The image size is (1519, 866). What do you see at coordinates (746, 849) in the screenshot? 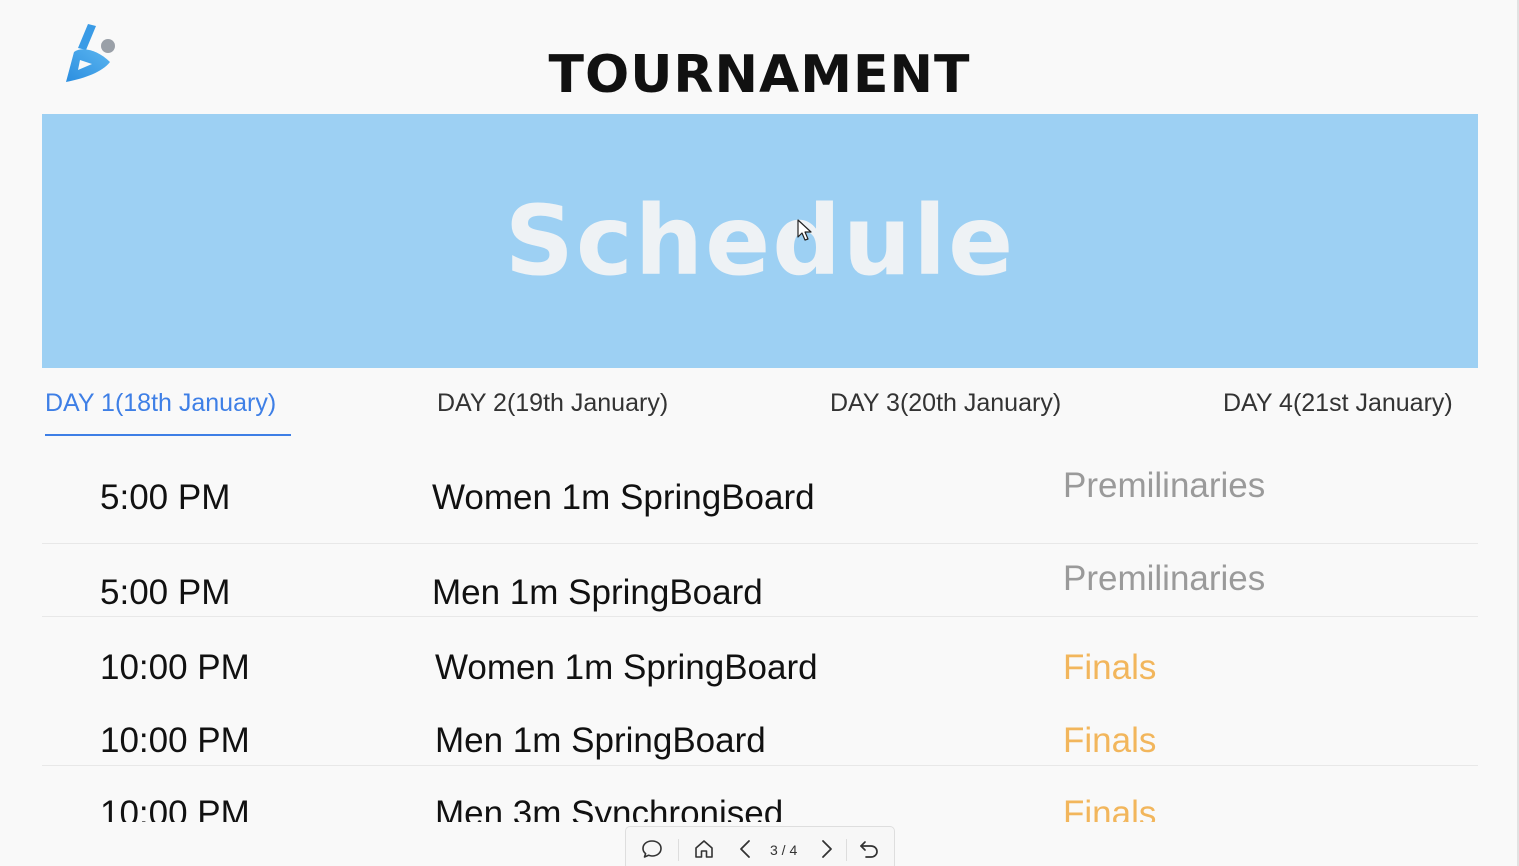
I see `chevron-left-icon` at bounding box center [746, 849].